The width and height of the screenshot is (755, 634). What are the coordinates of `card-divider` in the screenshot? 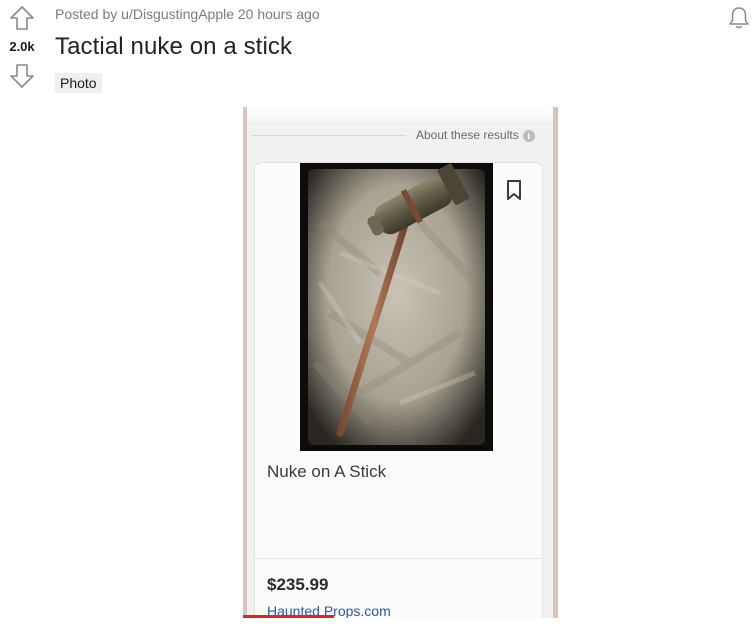 It's located at (397, 558).